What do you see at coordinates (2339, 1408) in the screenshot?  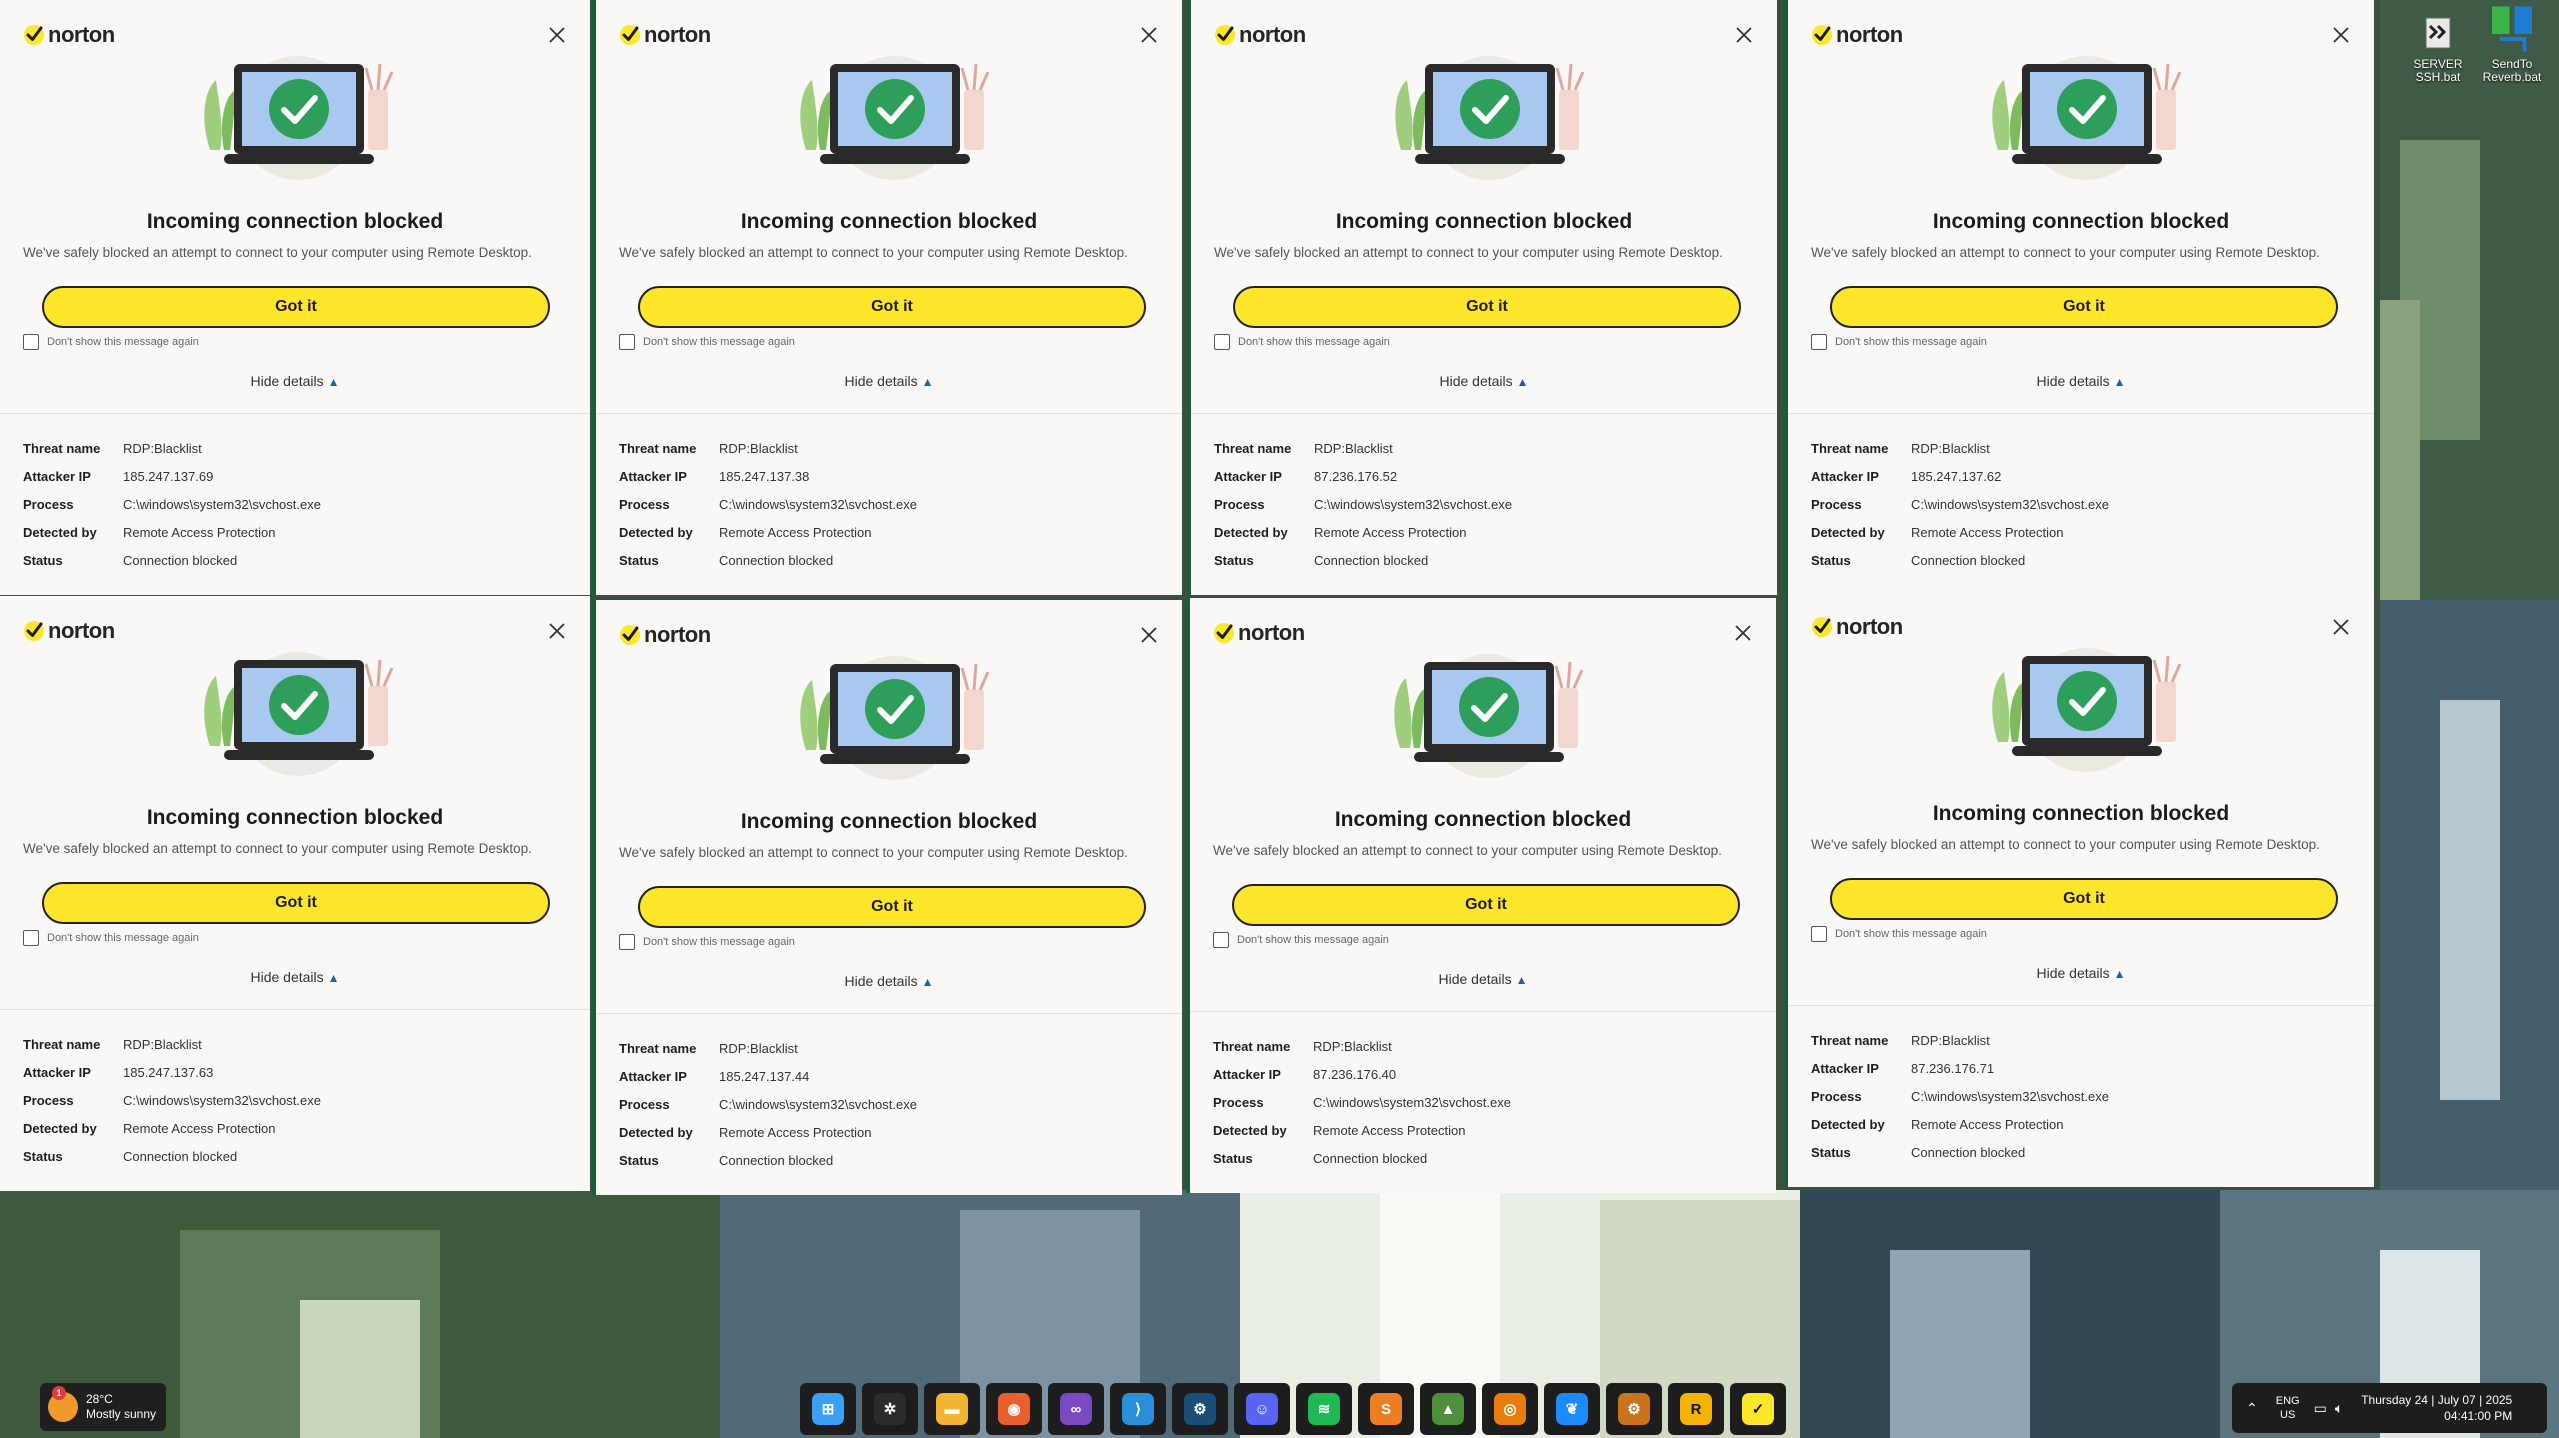 I see `speaker-icon: 🔈︎` at bounding box center [2339, 1408].